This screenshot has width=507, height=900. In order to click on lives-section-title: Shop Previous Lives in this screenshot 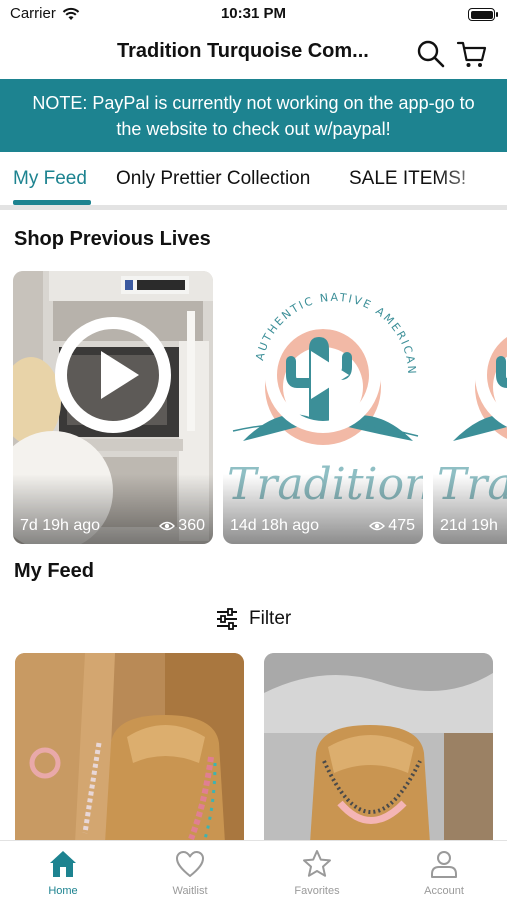, I will do `click(112, 239)`.